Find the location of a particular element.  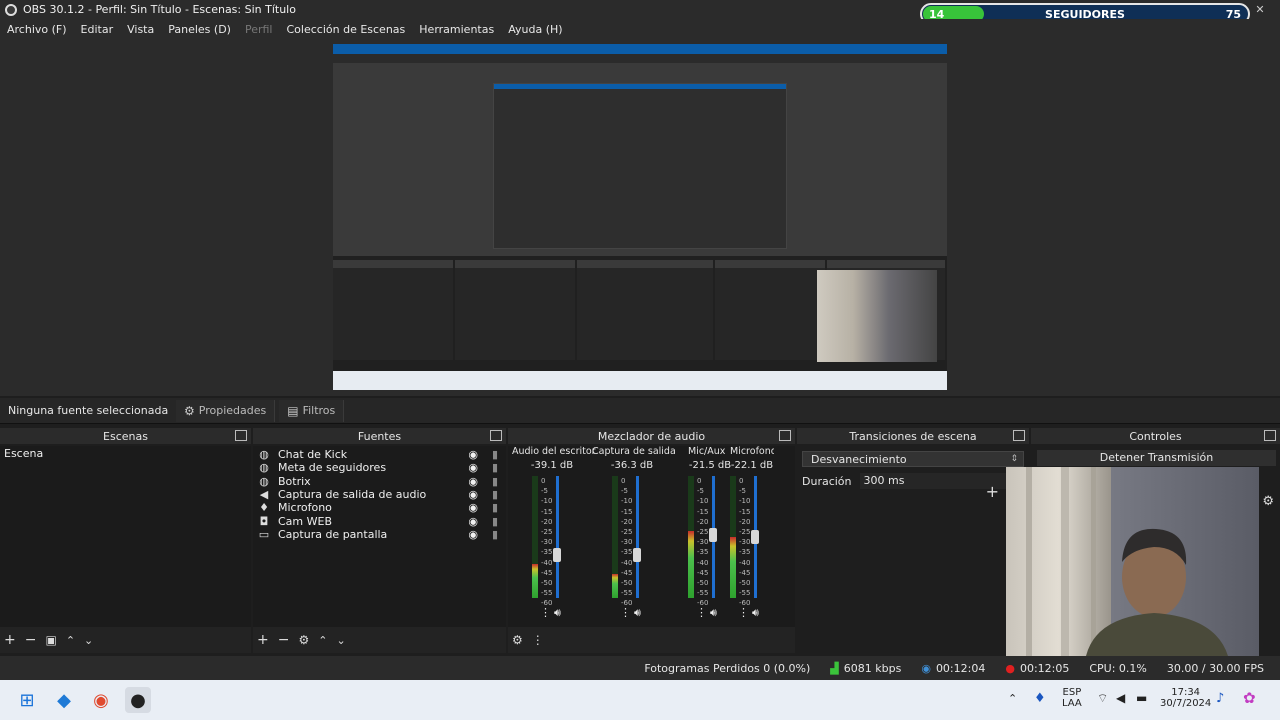

source-label: Chat de Kick is located at coordinates (313, 455).